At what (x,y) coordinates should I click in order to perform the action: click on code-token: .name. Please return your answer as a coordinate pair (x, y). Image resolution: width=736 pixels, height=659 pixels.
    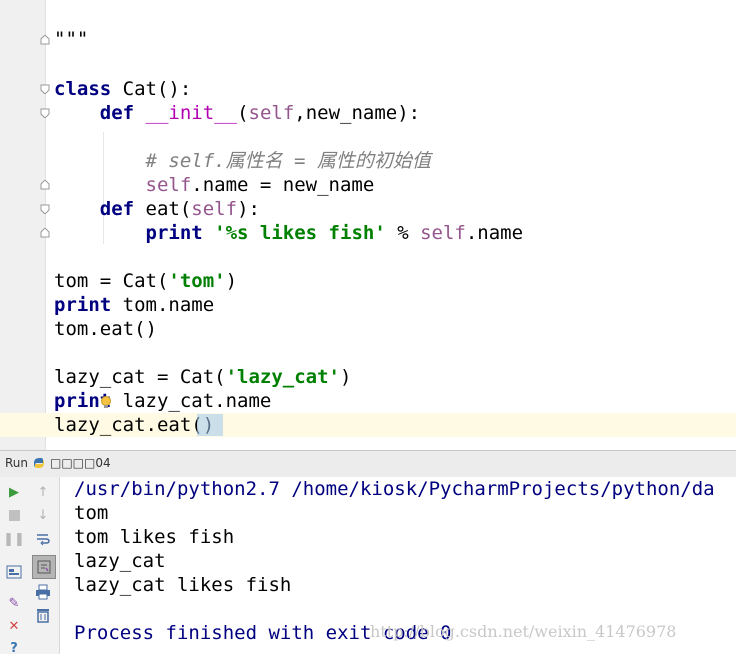
    Looking at the image, I should click on (494, 233).